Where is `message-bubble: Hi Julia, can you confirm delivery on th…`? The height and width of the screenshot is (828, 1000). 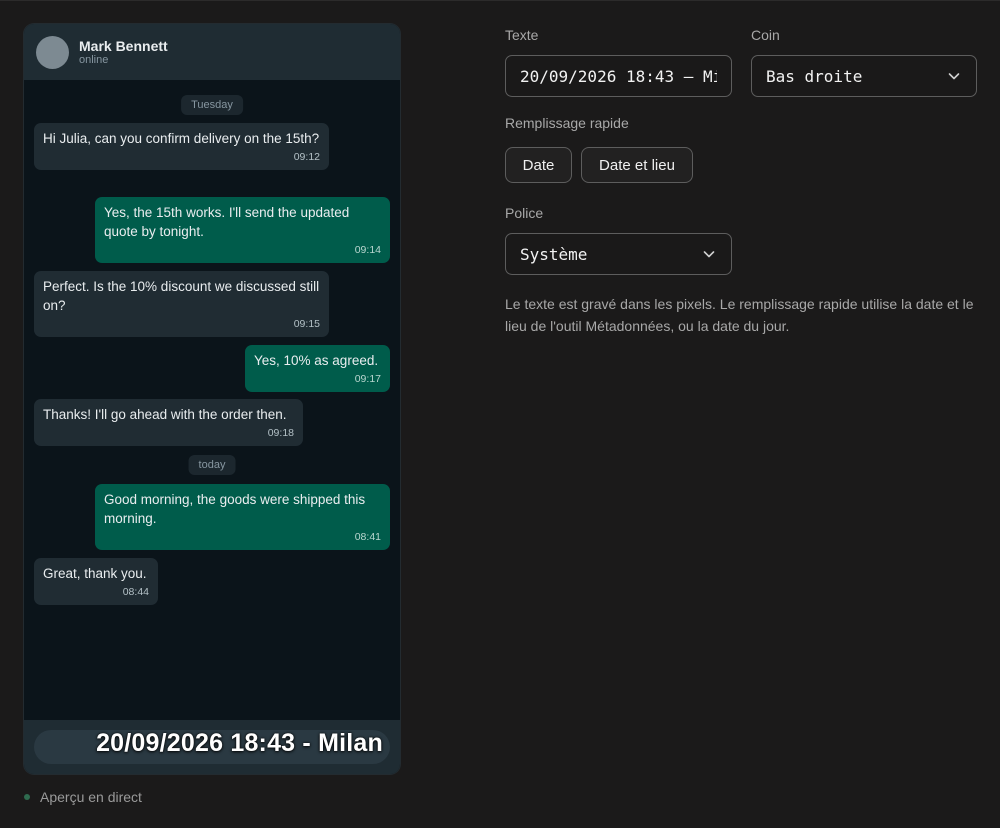
message-bubble: Hi Julia, can you confirm delivery on th… is located at coordinates (181, 146).